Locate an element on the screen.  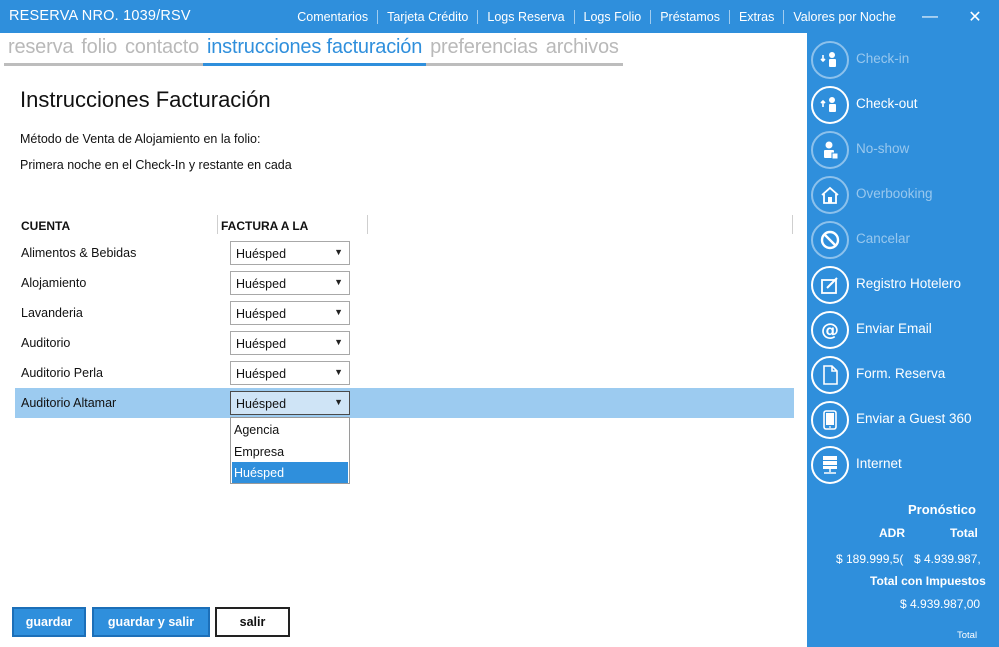
account-name: Auditorio Altamar is located at coordinates (69, 403).